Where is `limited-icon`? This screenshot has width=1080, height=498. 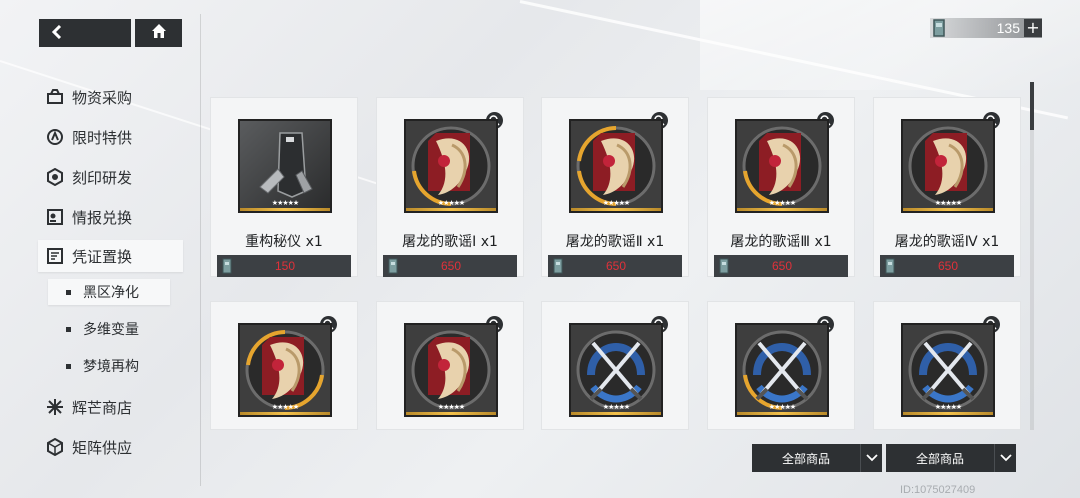 limited-icon is located at coordinates (55, 137).